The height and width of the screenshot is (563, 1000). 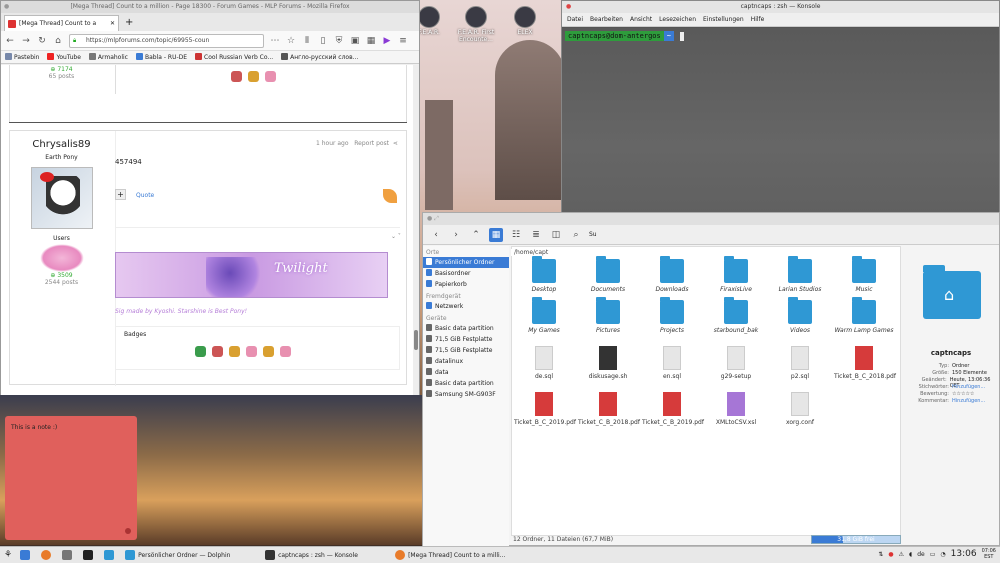 What do you see at coordinates (47, 555) in the screenshot?
I see `firefox-launcher-icon` at bounding box center [47, 555].